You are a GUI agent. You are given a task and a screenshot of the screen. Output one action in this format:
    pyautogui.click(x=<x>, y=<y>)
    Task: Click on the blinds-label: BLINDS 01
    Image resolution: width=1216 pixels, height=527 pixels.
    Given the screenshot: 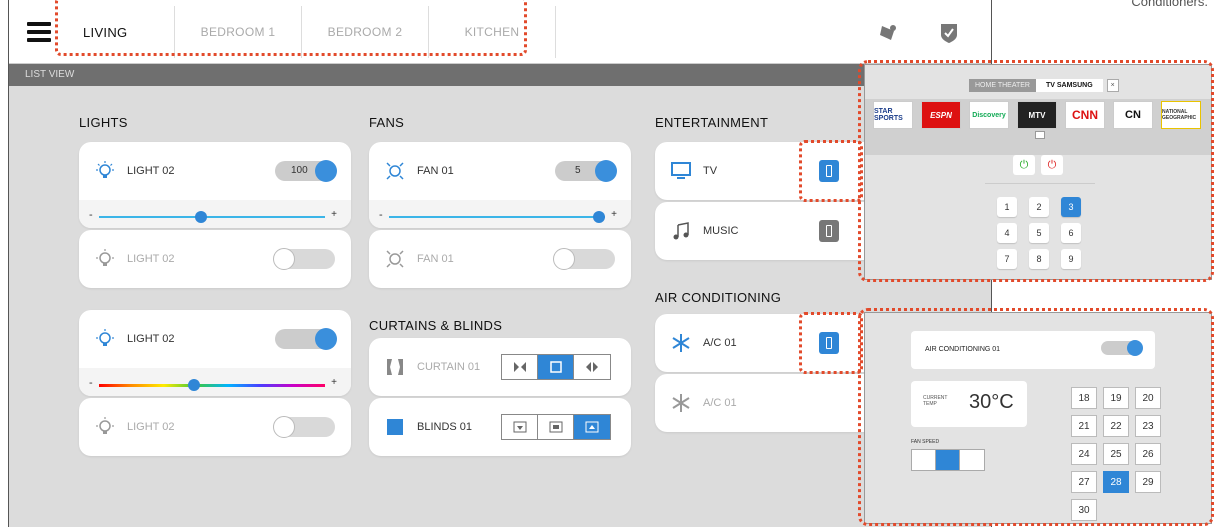 What is the action you would take?
    pyautogui.click(x=445, y=427)
    